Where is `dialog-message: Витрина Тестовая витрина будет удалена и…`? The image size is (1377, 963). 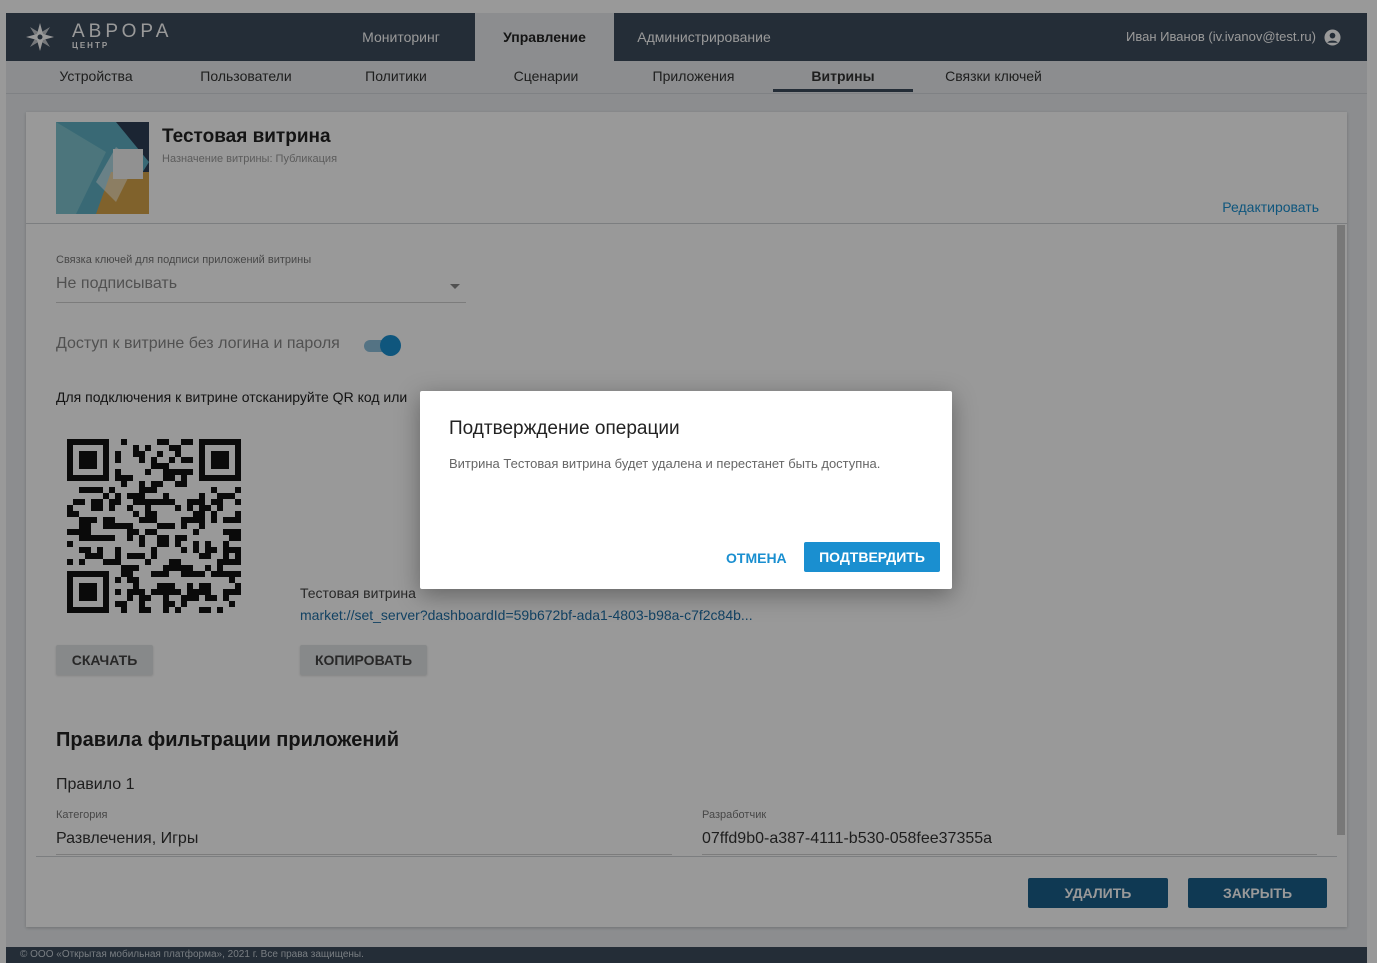 dialog-message: Витрина Тестовая витрина будет удалена и… is located at coordinates (665, 463).